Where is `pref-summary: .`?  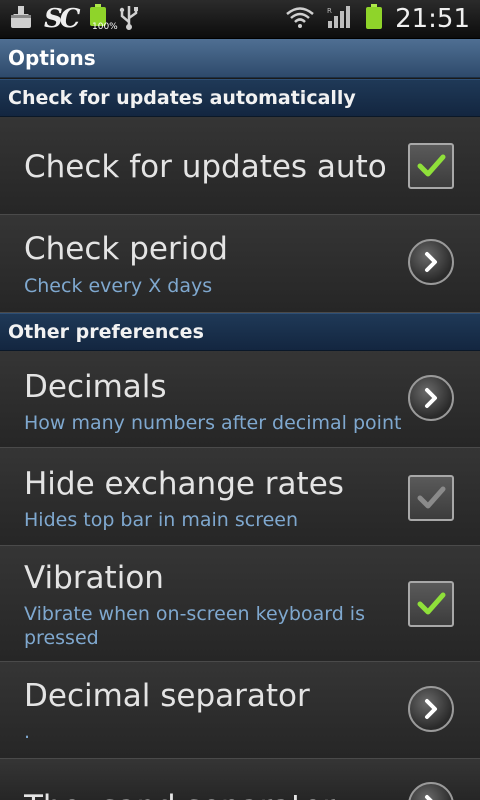 pref-summary: . is located at coordinates (27, 732).